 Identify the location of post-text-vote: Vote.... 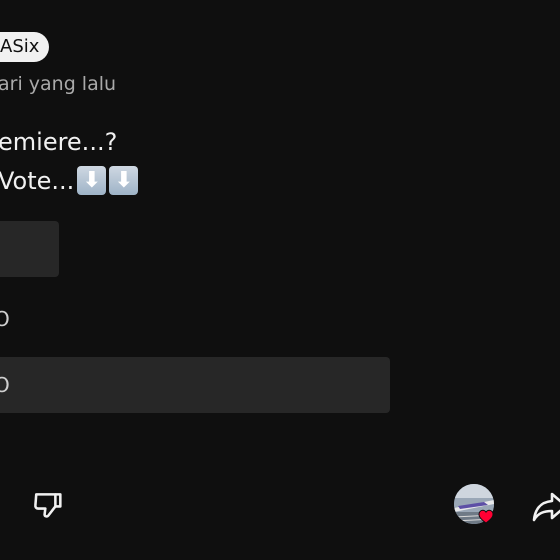
(37, 180).